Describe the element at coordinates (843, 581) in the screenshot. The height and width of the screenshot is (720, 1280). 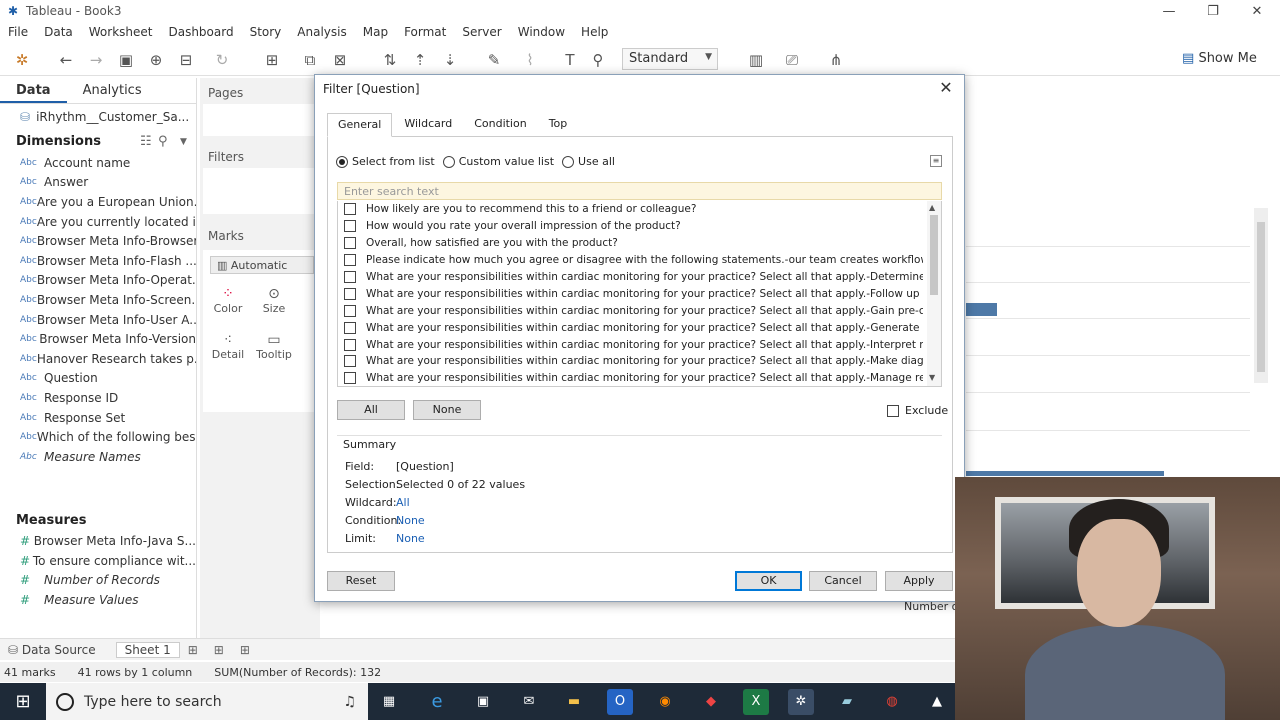
I see `cancel-button: Cancel` at that location.